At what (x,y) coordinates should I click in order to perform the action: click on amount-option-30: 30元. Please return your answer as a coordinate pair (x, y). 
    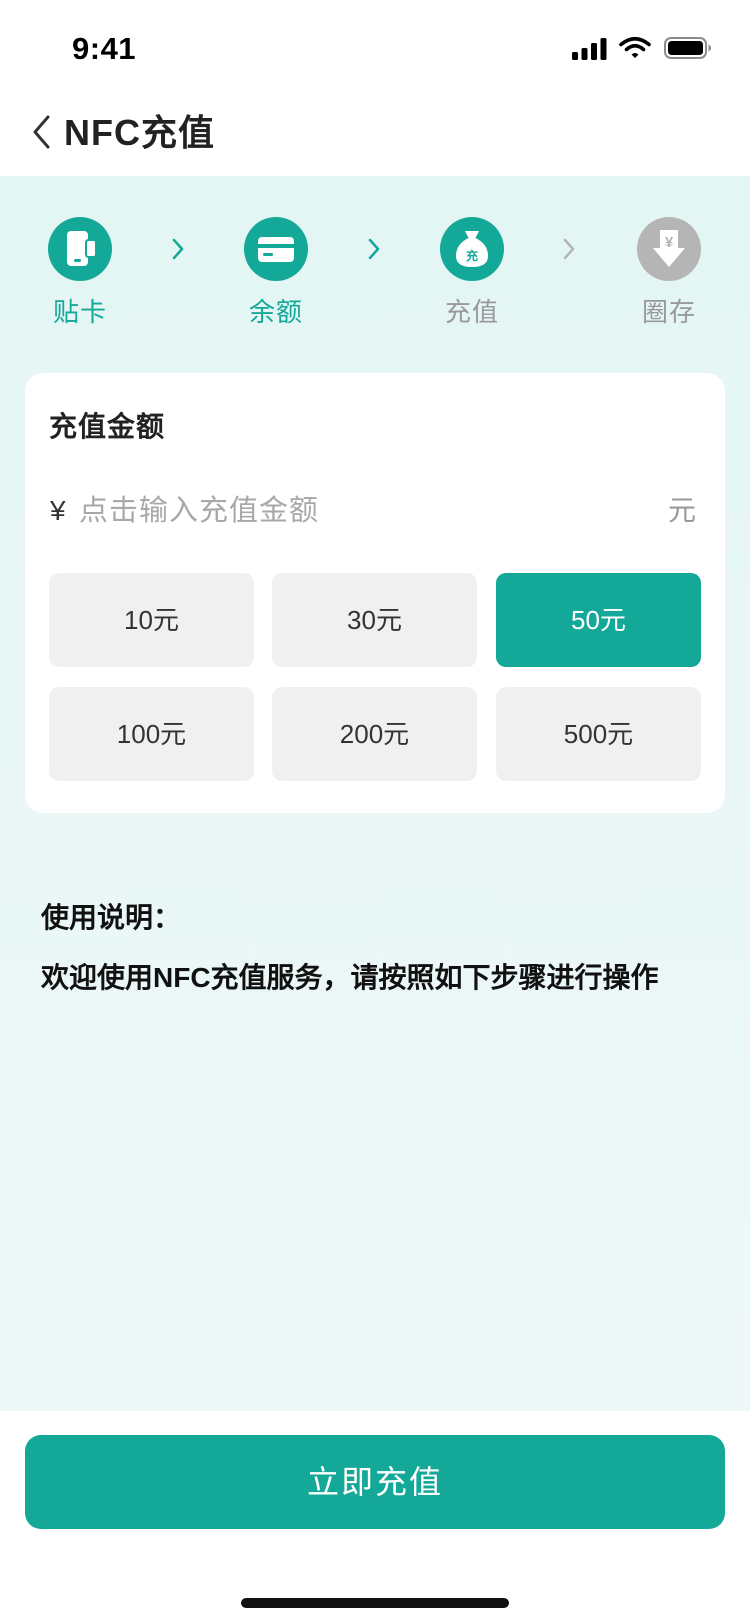
    Looking at the image, I should click on (374, 620).